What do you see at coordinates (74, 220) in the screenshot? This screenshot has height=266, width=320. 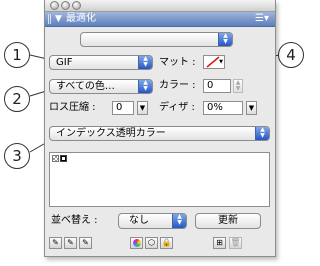 I see `sort-label: 並べ替え :` at bounding box center [74, 220].